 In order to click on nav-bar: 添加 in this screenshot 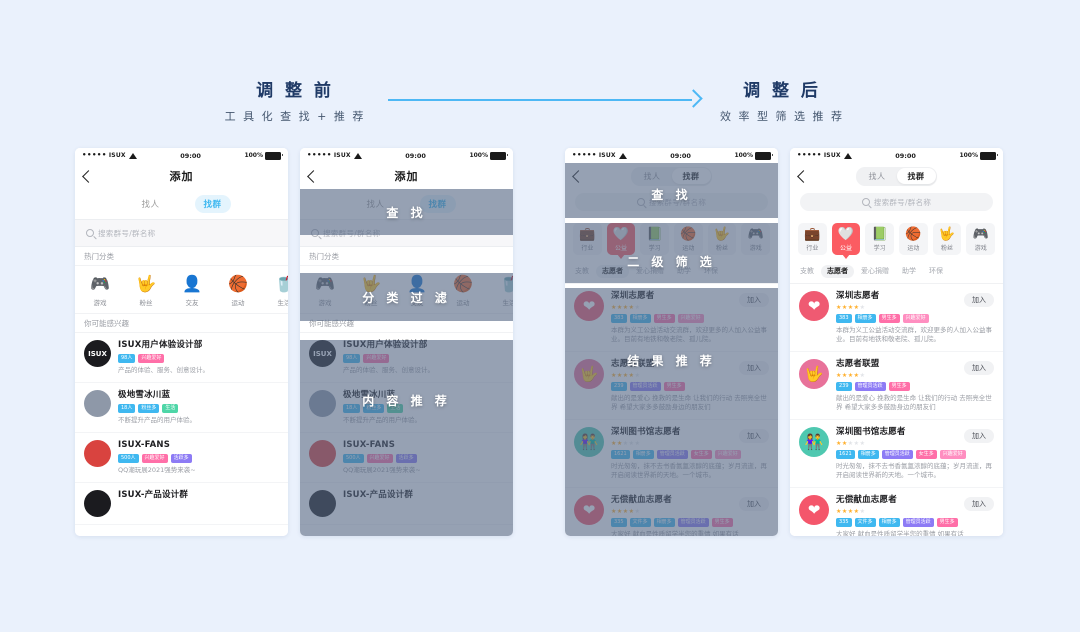, I will do `click(406, 176)`.